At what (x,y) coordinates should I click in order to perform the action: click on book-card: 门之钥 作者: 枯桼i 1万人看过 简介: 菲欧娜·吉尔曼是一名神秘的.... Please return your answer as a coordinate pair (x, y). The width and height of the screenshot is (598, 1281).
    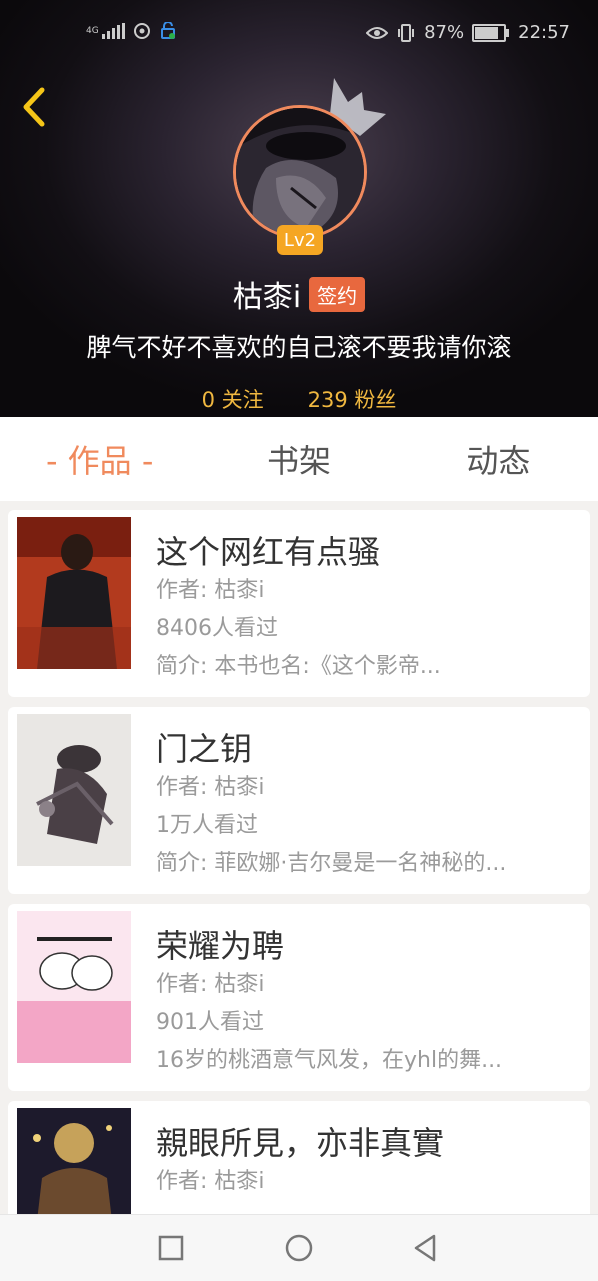
    Looking at the image, I should click on (299, 800).